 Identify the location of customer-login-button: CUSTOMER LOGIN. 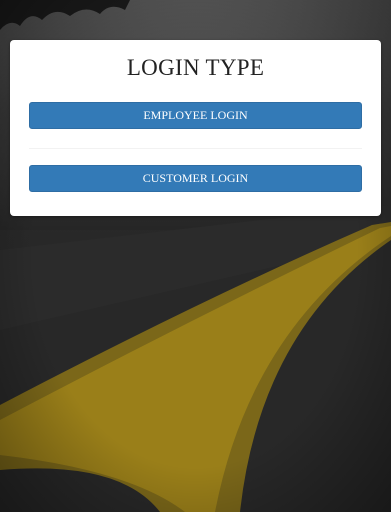
(195, 178).